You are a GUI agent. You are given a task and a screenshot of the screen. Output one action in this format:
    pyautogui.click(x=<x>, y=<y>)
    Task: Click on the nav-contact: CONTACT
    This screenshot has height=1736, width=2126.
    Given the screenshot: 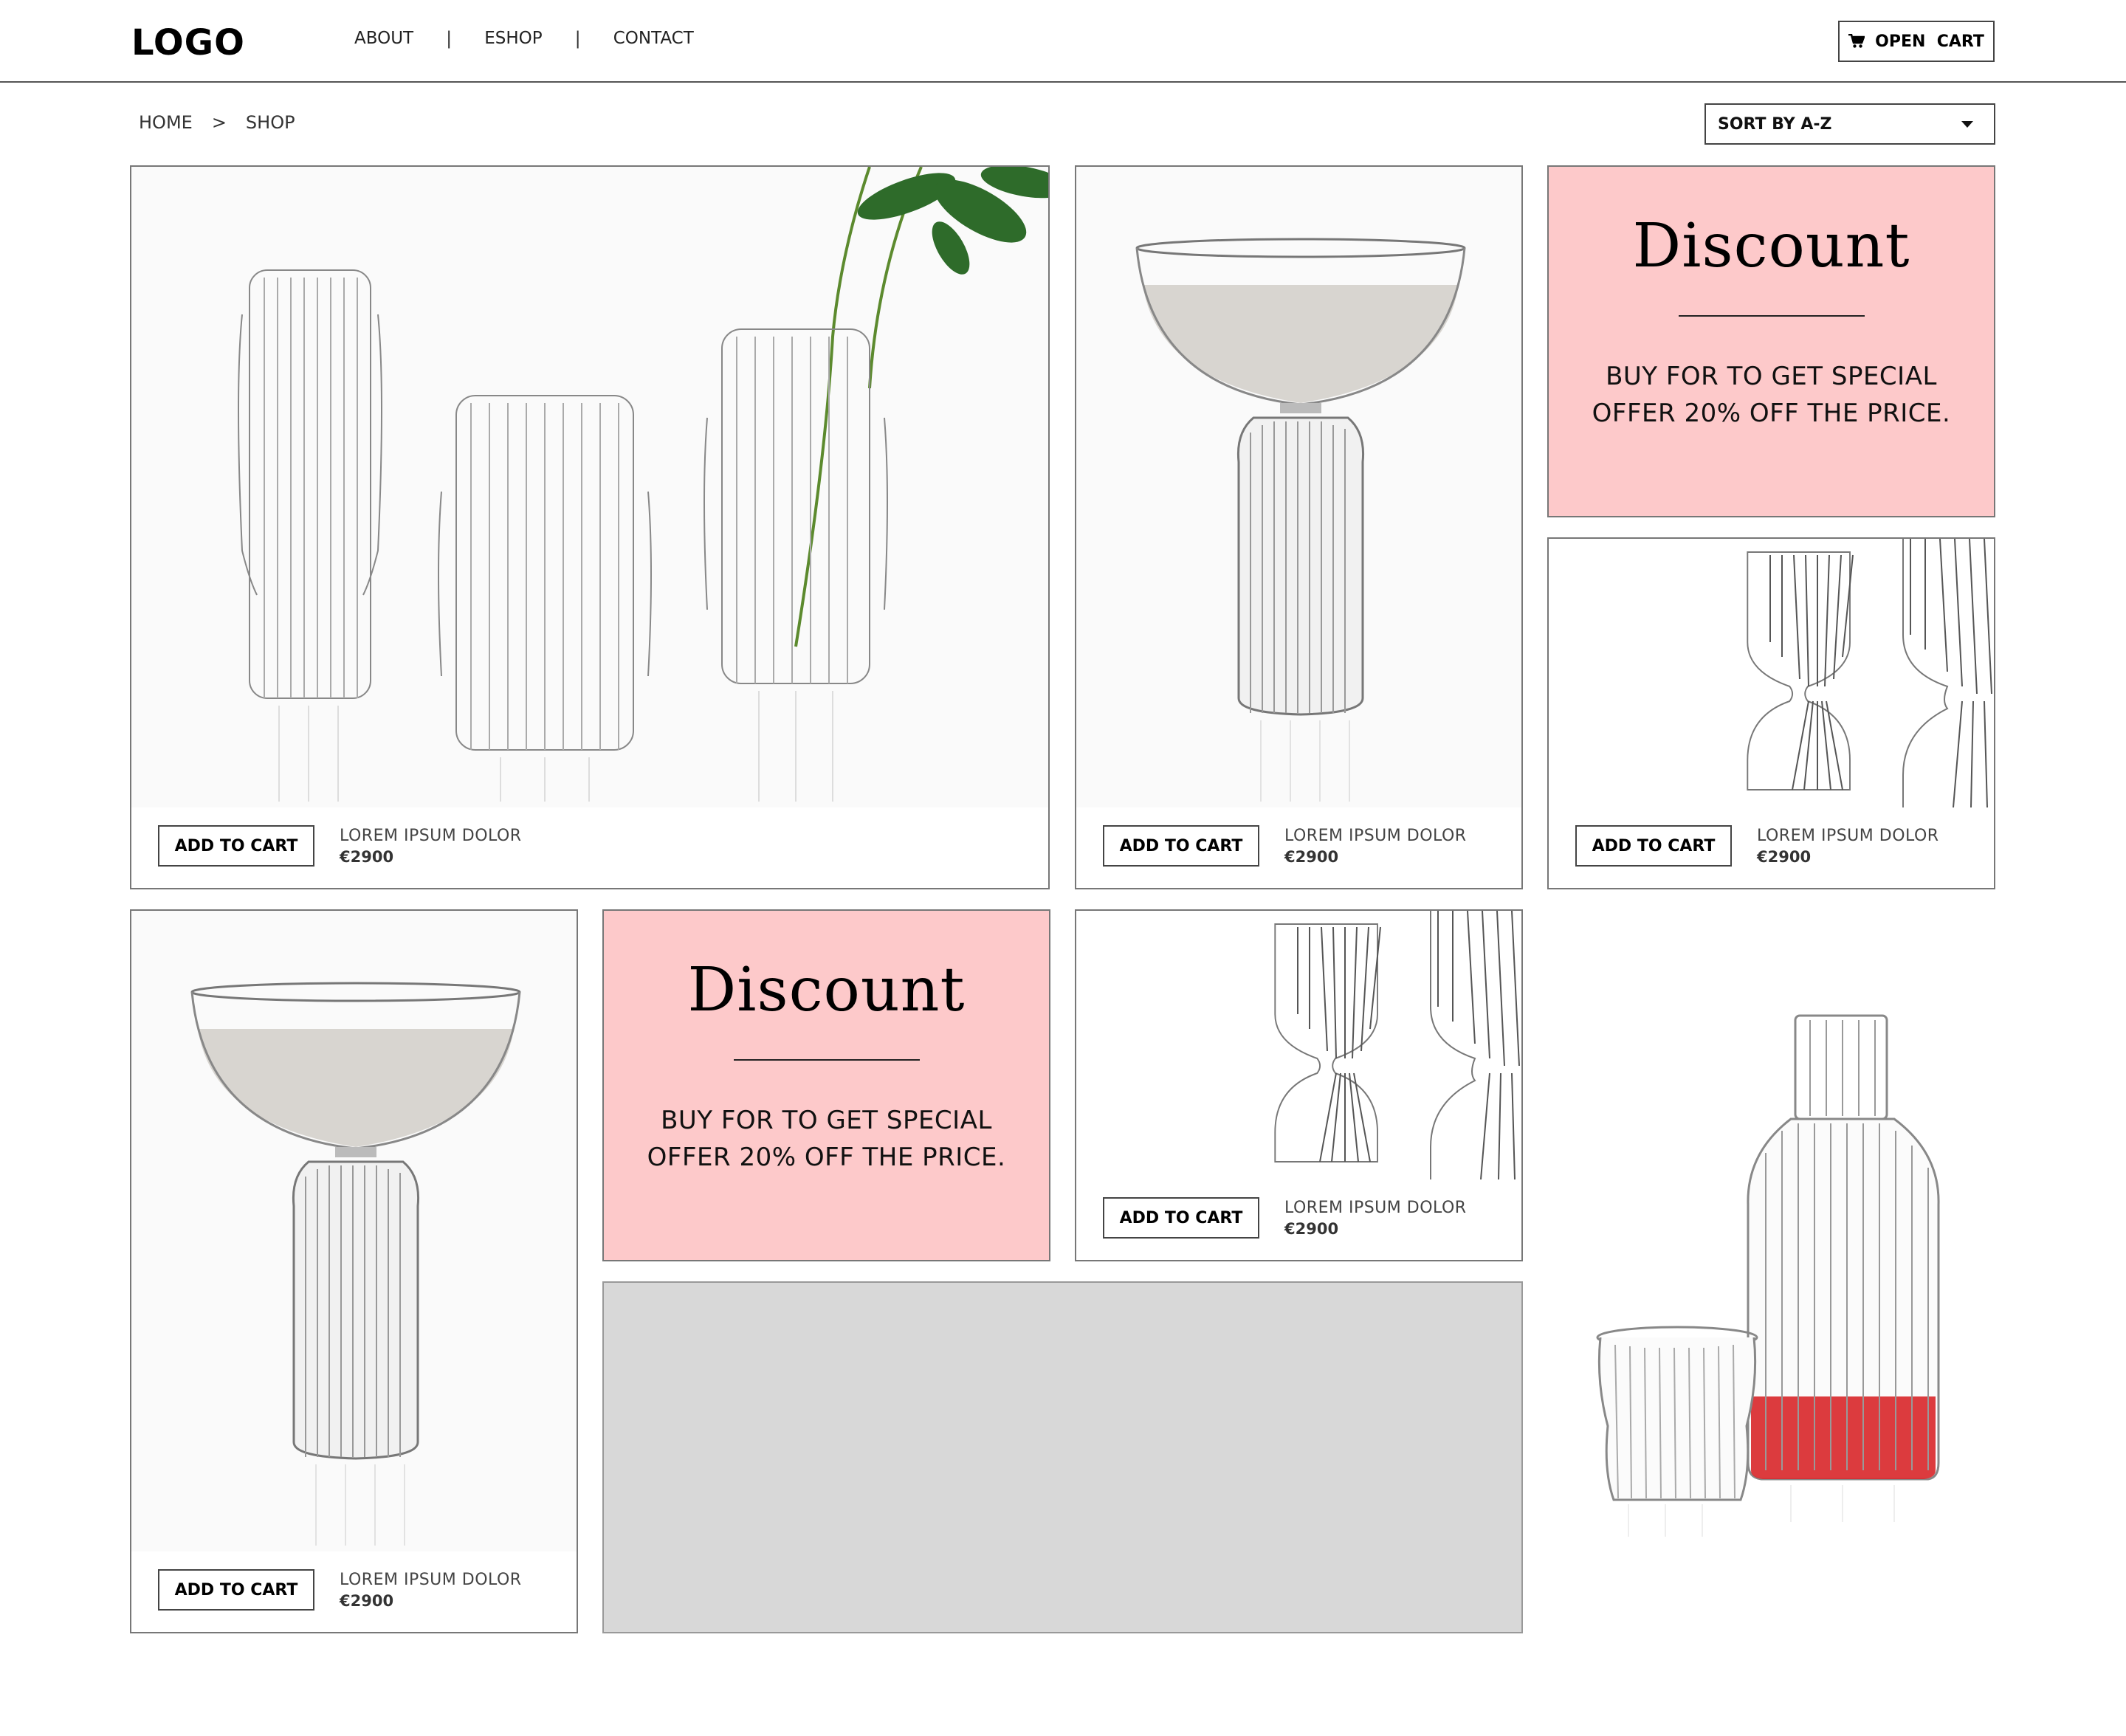 What is the action you would take?
    pyautogui.click(x=653, y=38)
    